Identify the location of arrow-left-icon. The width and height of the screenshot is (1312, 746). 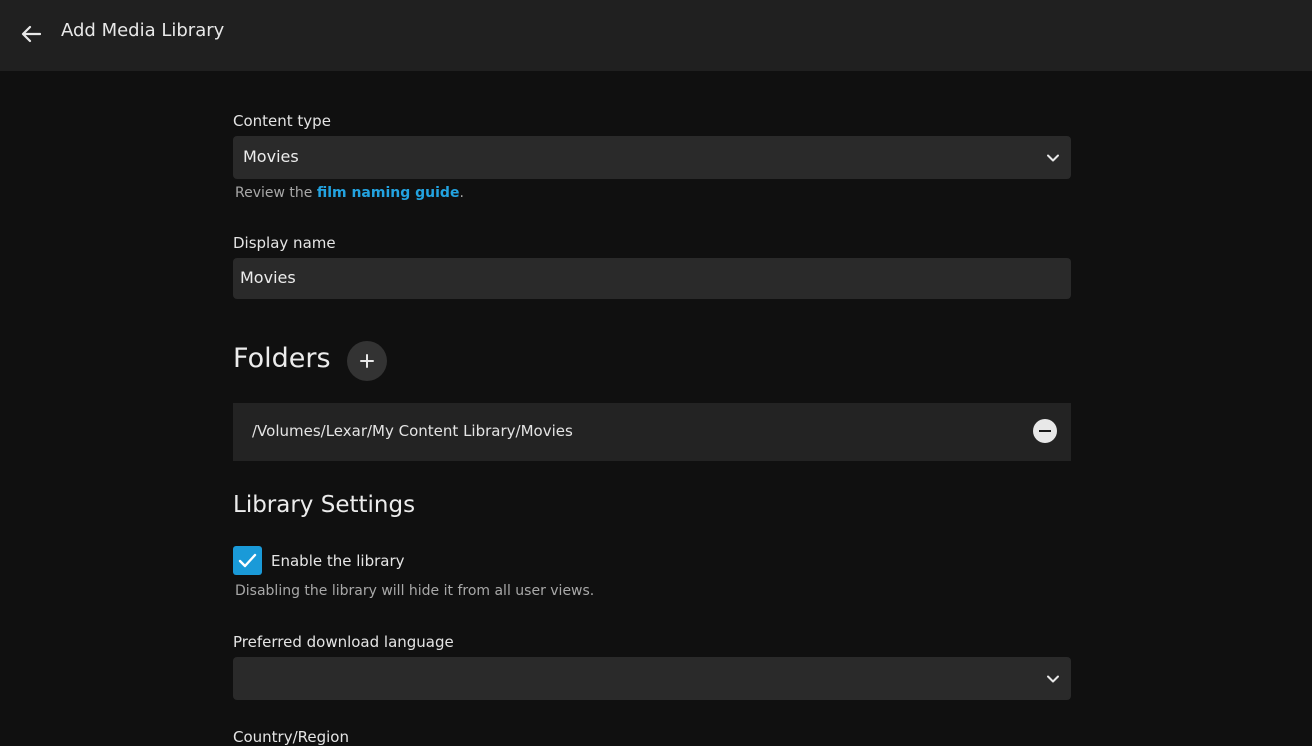
(31, 34).